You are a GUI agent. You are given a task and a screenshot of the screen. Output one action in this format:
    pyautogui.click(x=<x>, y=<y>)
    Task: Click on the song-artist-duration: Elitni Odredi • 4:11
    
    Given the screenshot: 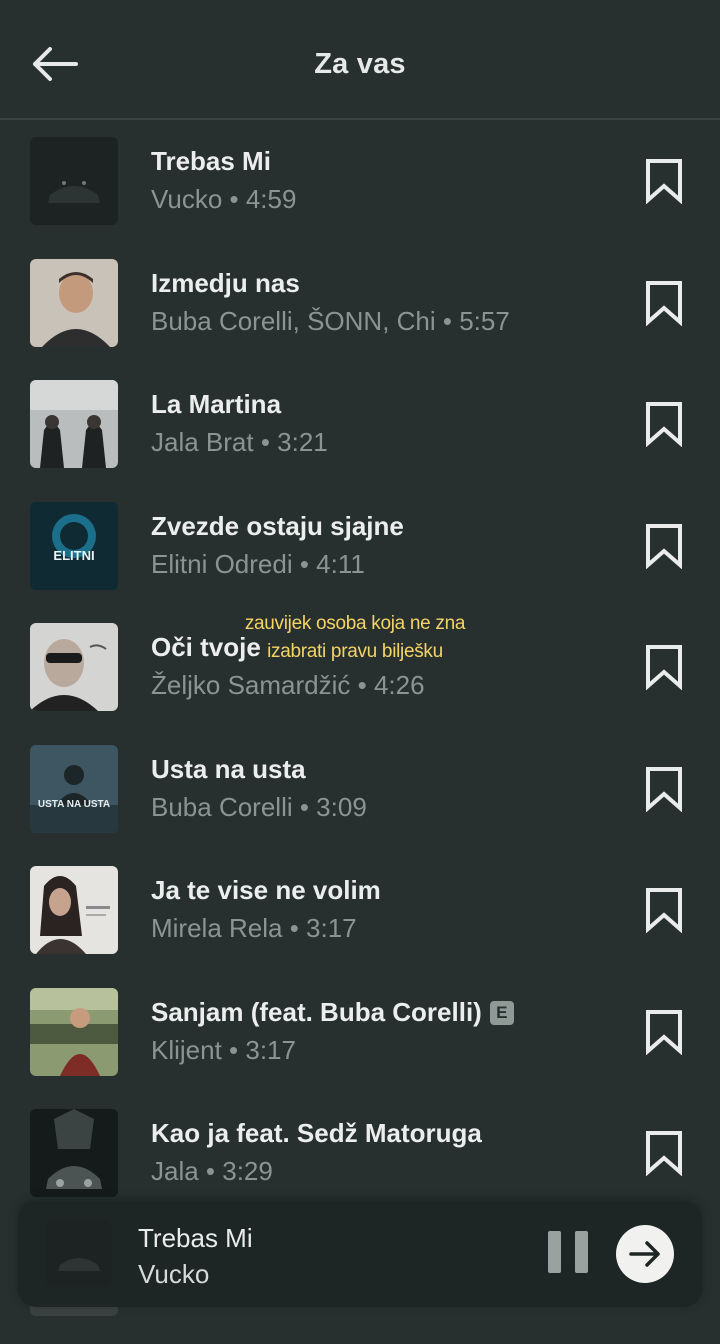 What is the action you would take?
    pyautogui.click(x=258, y=563)
    